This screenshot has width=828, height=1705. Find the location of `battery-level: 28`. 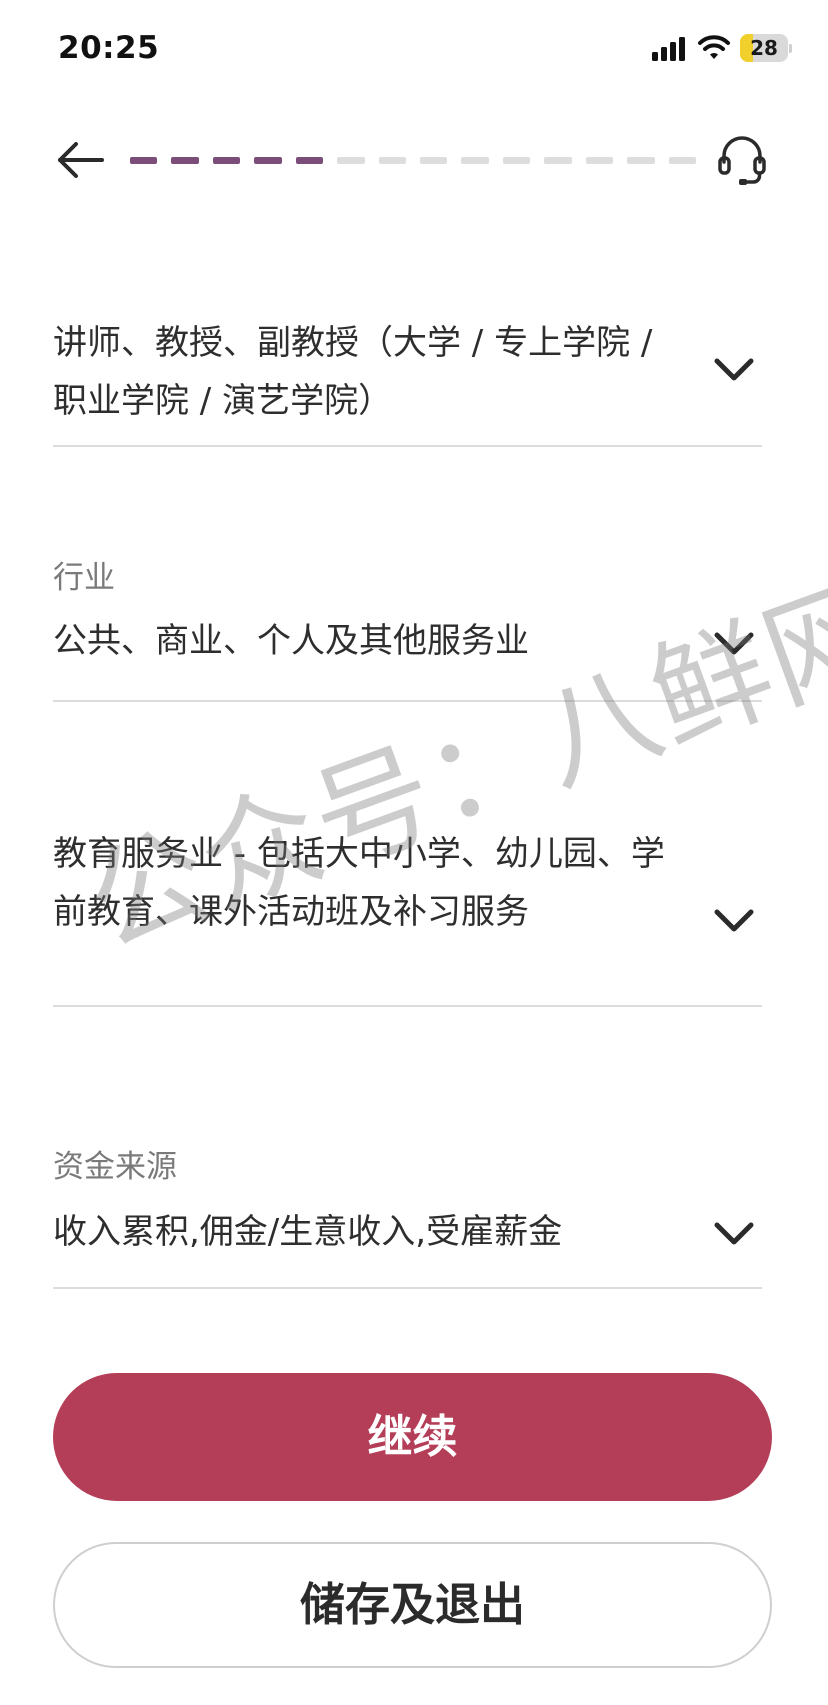

battery-level: 28 is located at coordinates (764, 48).